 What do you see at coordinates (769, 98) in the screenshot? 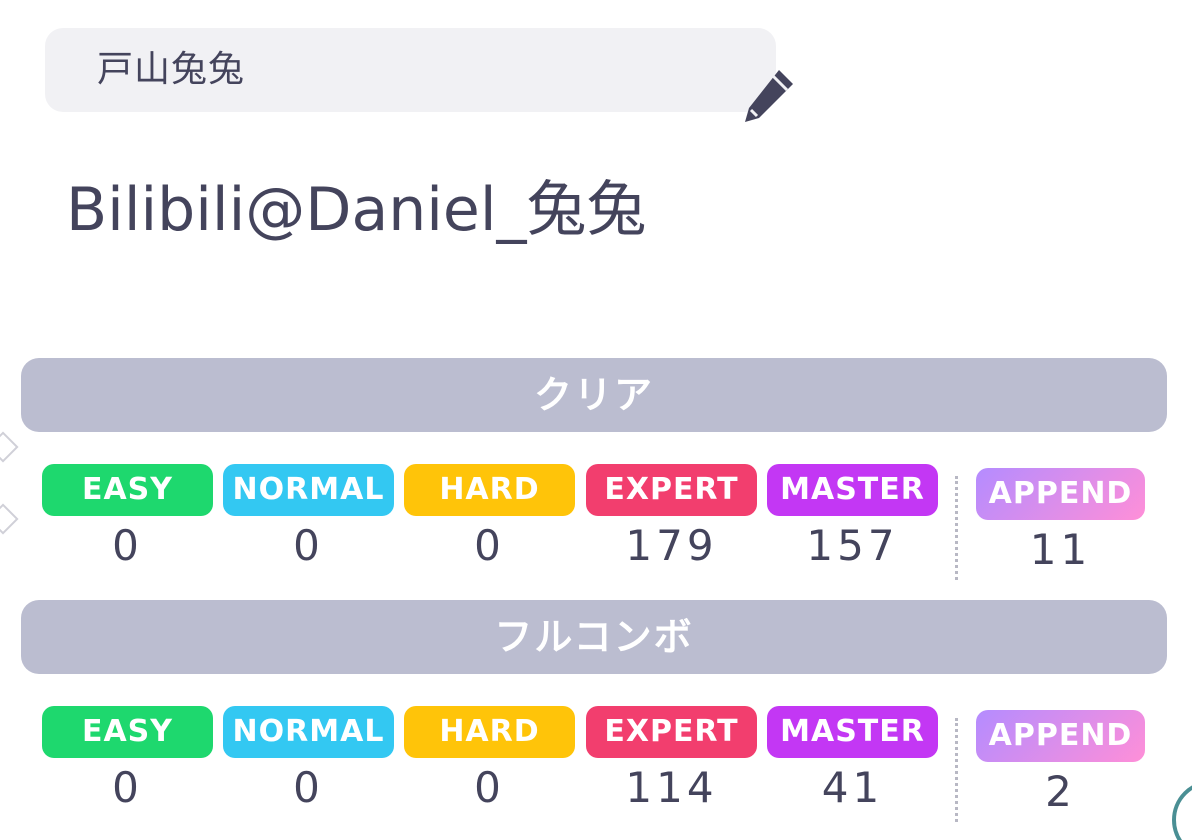
I see `pencil-icon` at bounding box center [769, 98].